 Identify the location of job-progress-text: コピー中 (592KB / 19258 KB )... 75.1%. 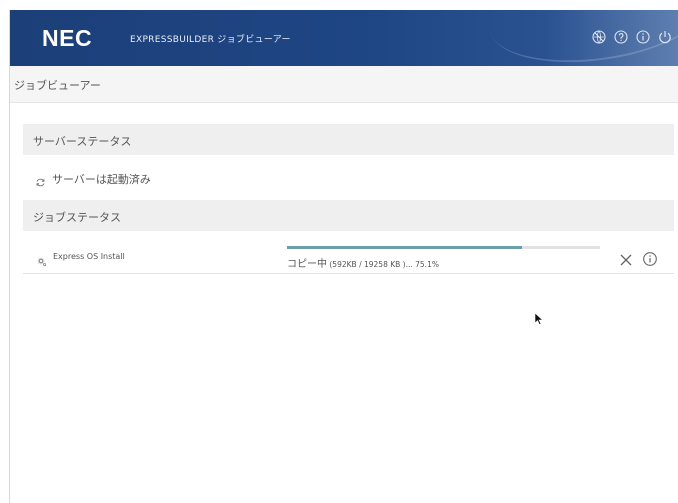
(363, 262).